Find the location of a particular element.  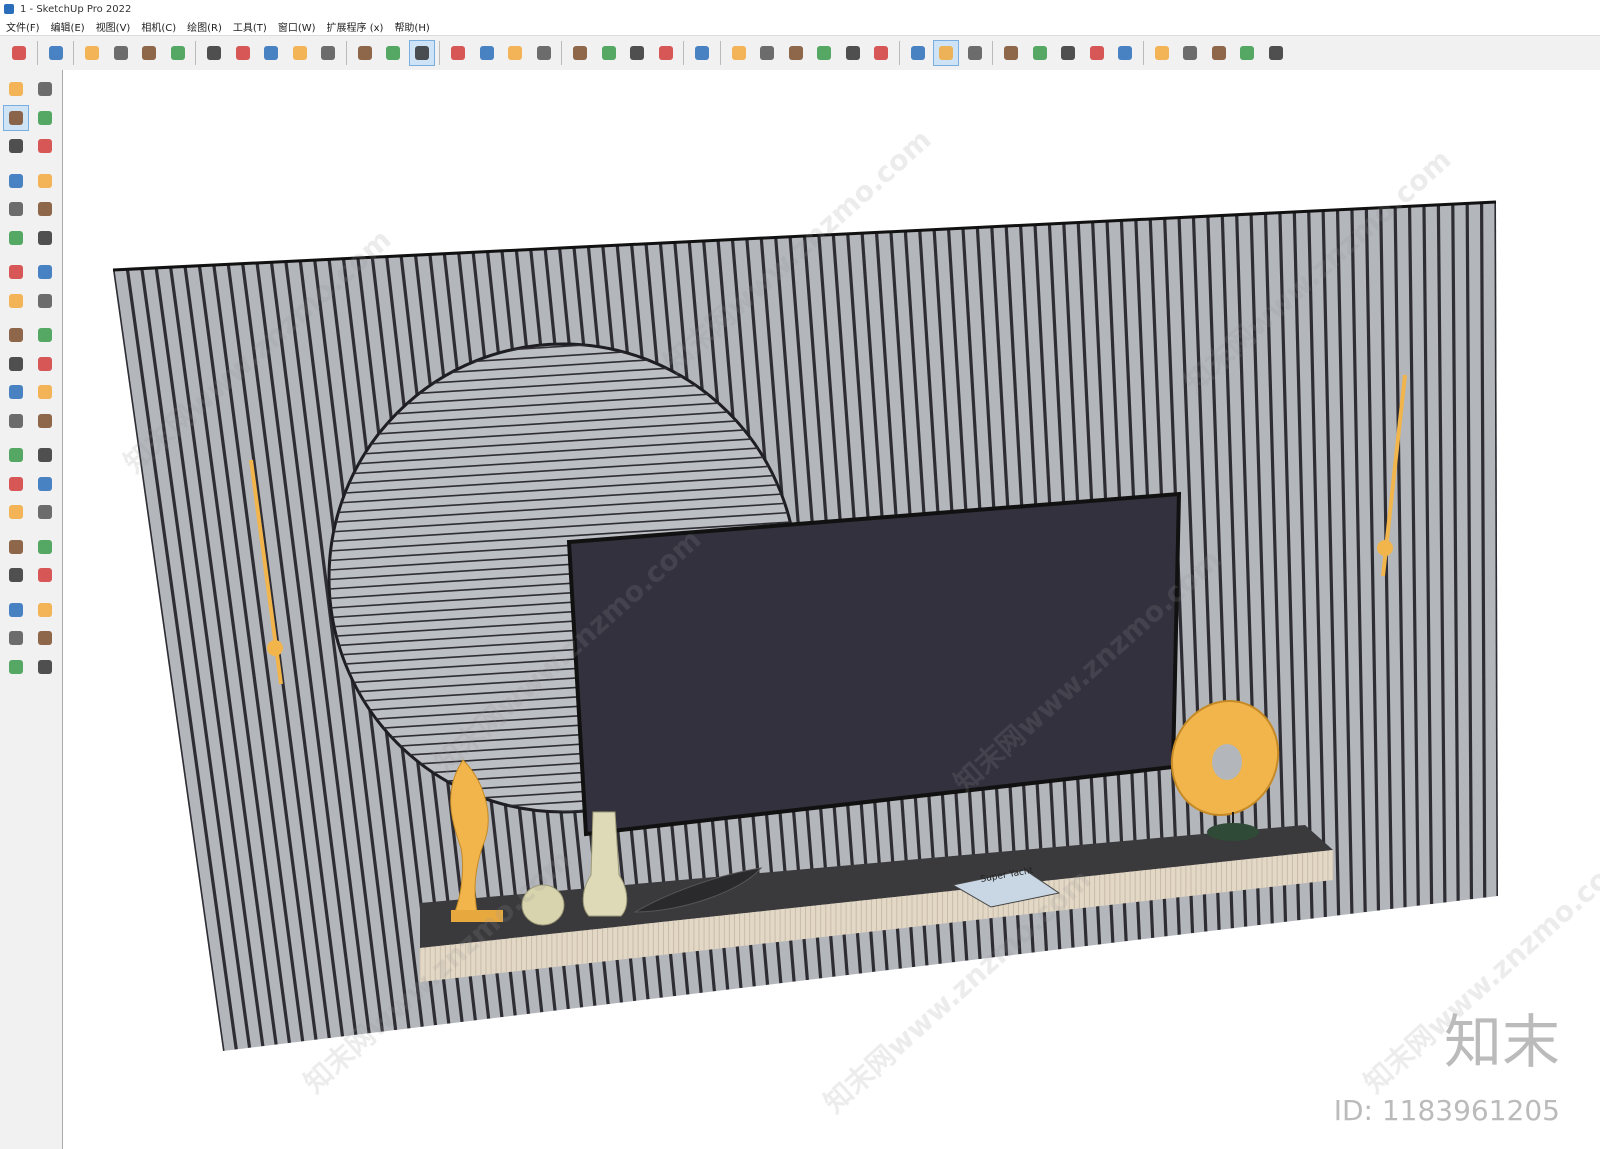

sandbox-icon is located at coordinates (609, 53).